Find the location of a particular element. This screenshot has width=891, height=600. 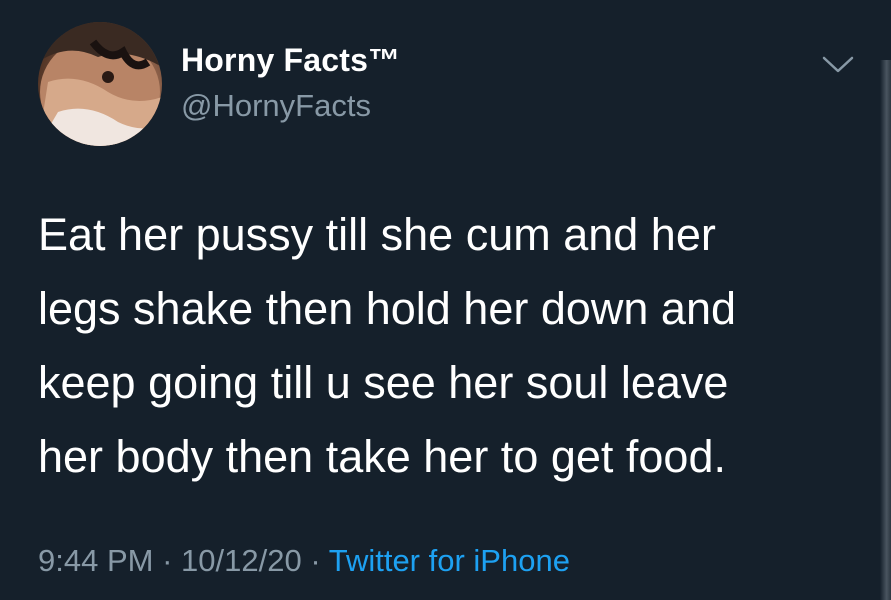

profile-avatar is located at coordinates (100, 84).